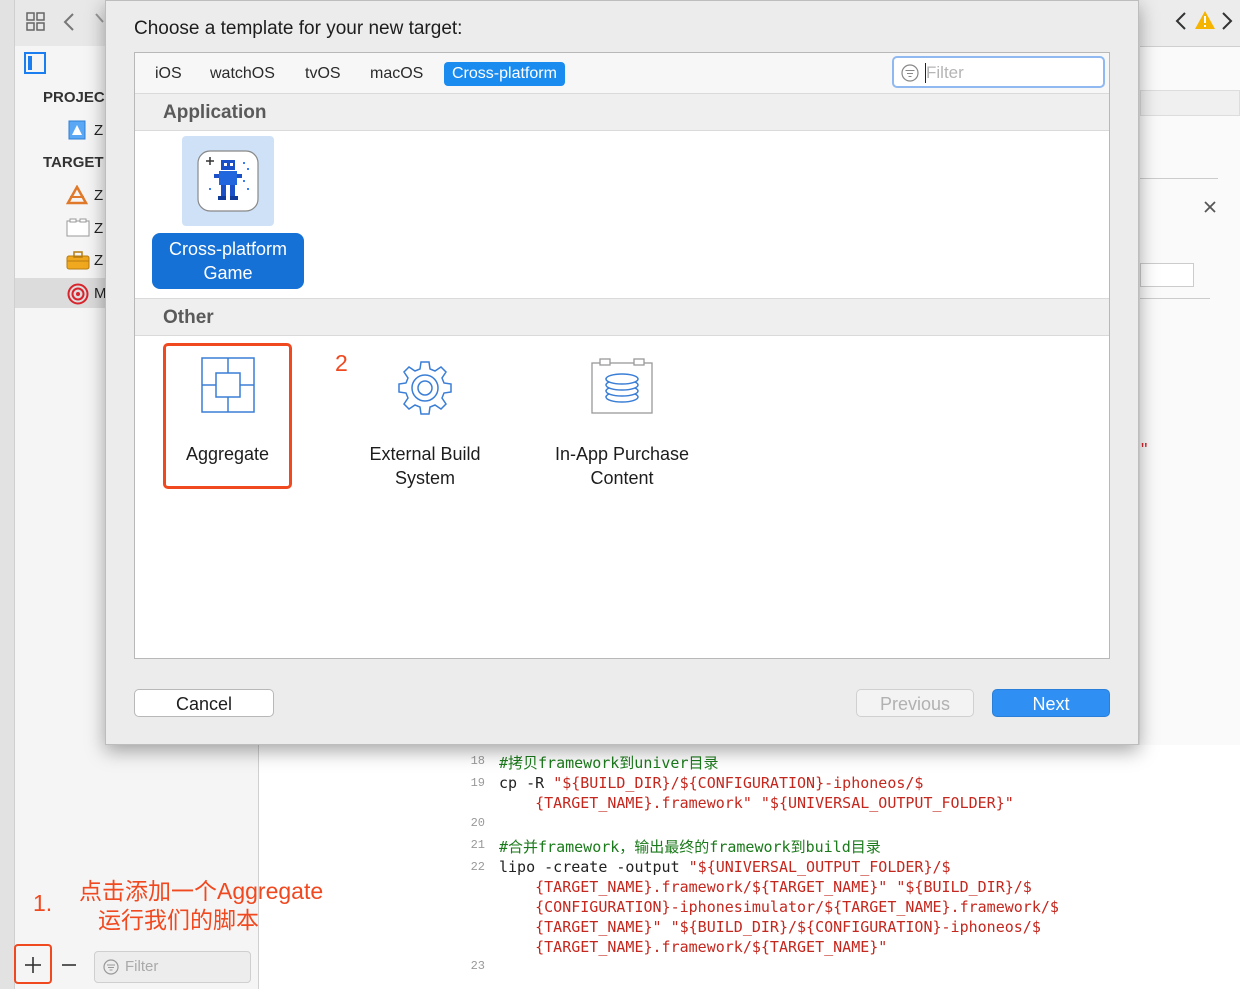  What do you see at coordinates (594, 867) in the screenshot?
I see `code-command: lipo -create -output` at bounding box center [594, 867].